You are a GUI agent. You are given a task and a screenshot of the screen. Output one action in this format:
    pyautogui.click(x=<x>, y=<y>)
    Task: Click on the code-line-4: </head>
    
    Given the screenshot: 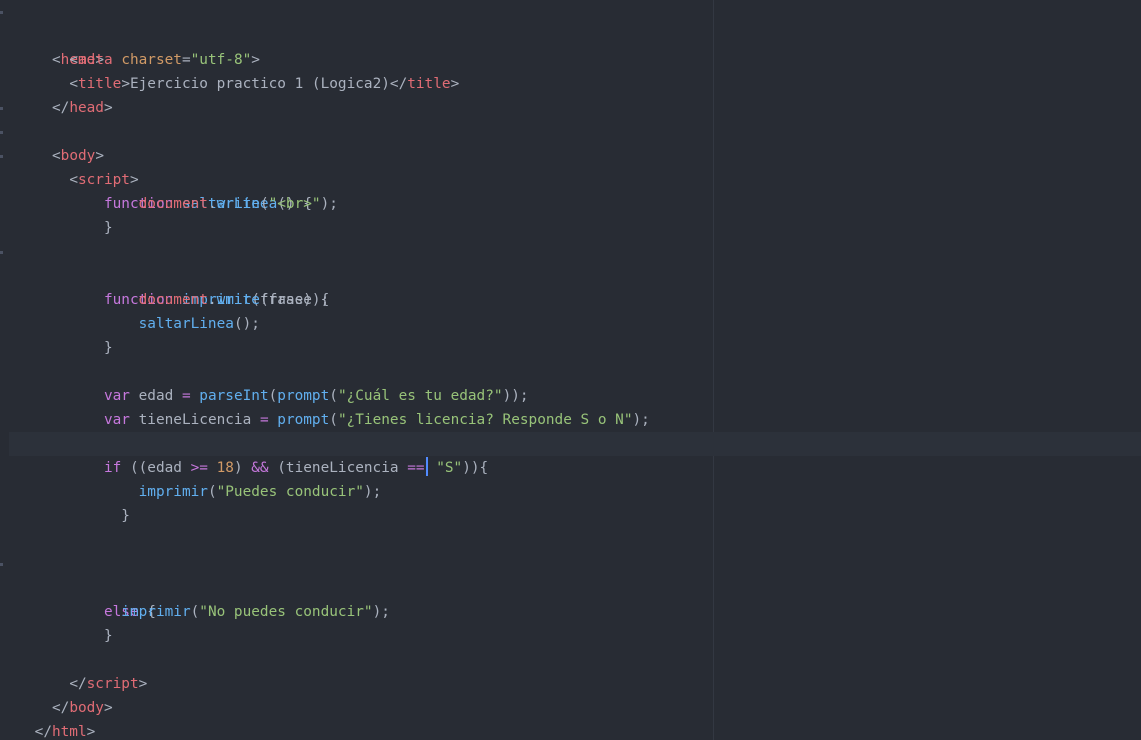 What is the action you would take?
    pyautogui.click(x=570, y=94)
    